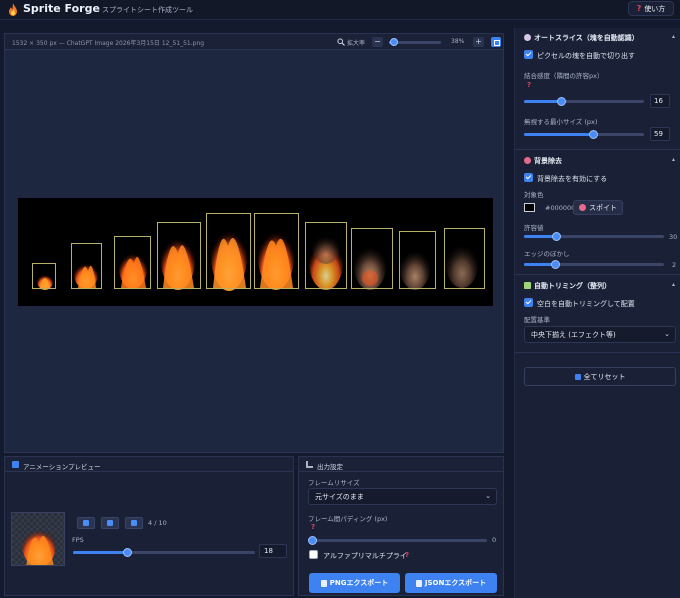  Describe the element at coordinates (399, 540) in the screenshot. I see `padding-slider-track` at that location.